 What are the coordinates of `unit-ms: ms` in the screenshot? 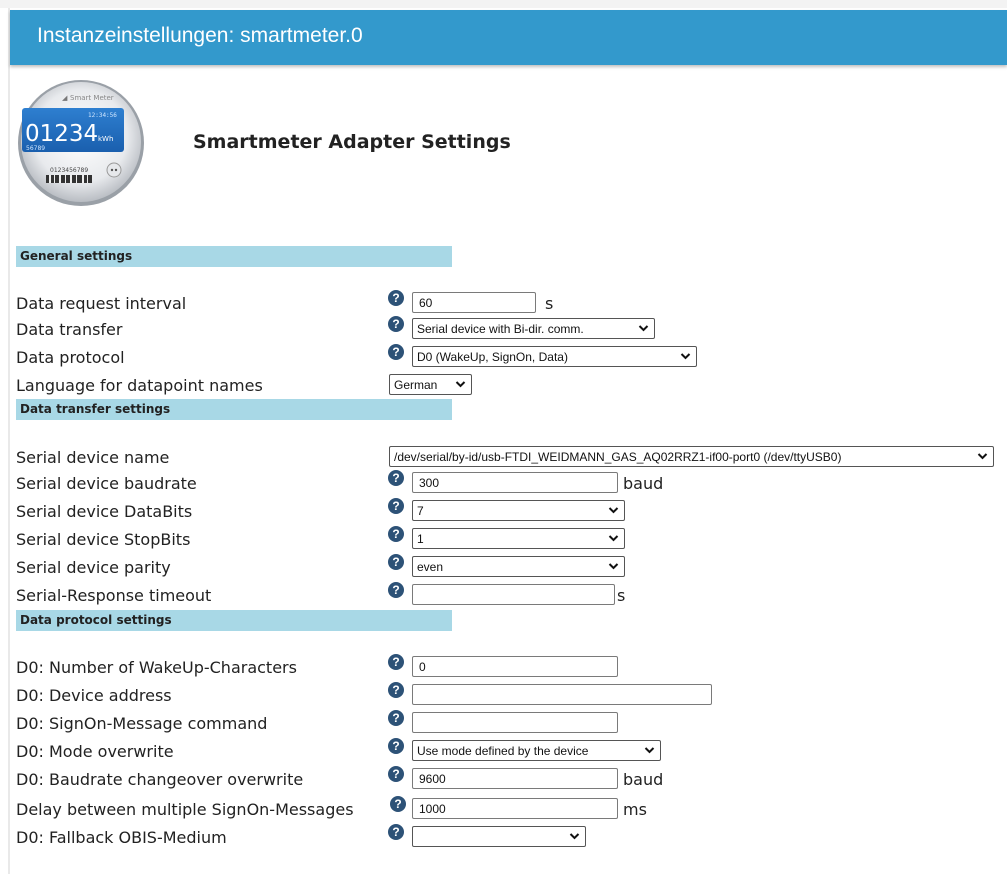 It's located at (635, 809).